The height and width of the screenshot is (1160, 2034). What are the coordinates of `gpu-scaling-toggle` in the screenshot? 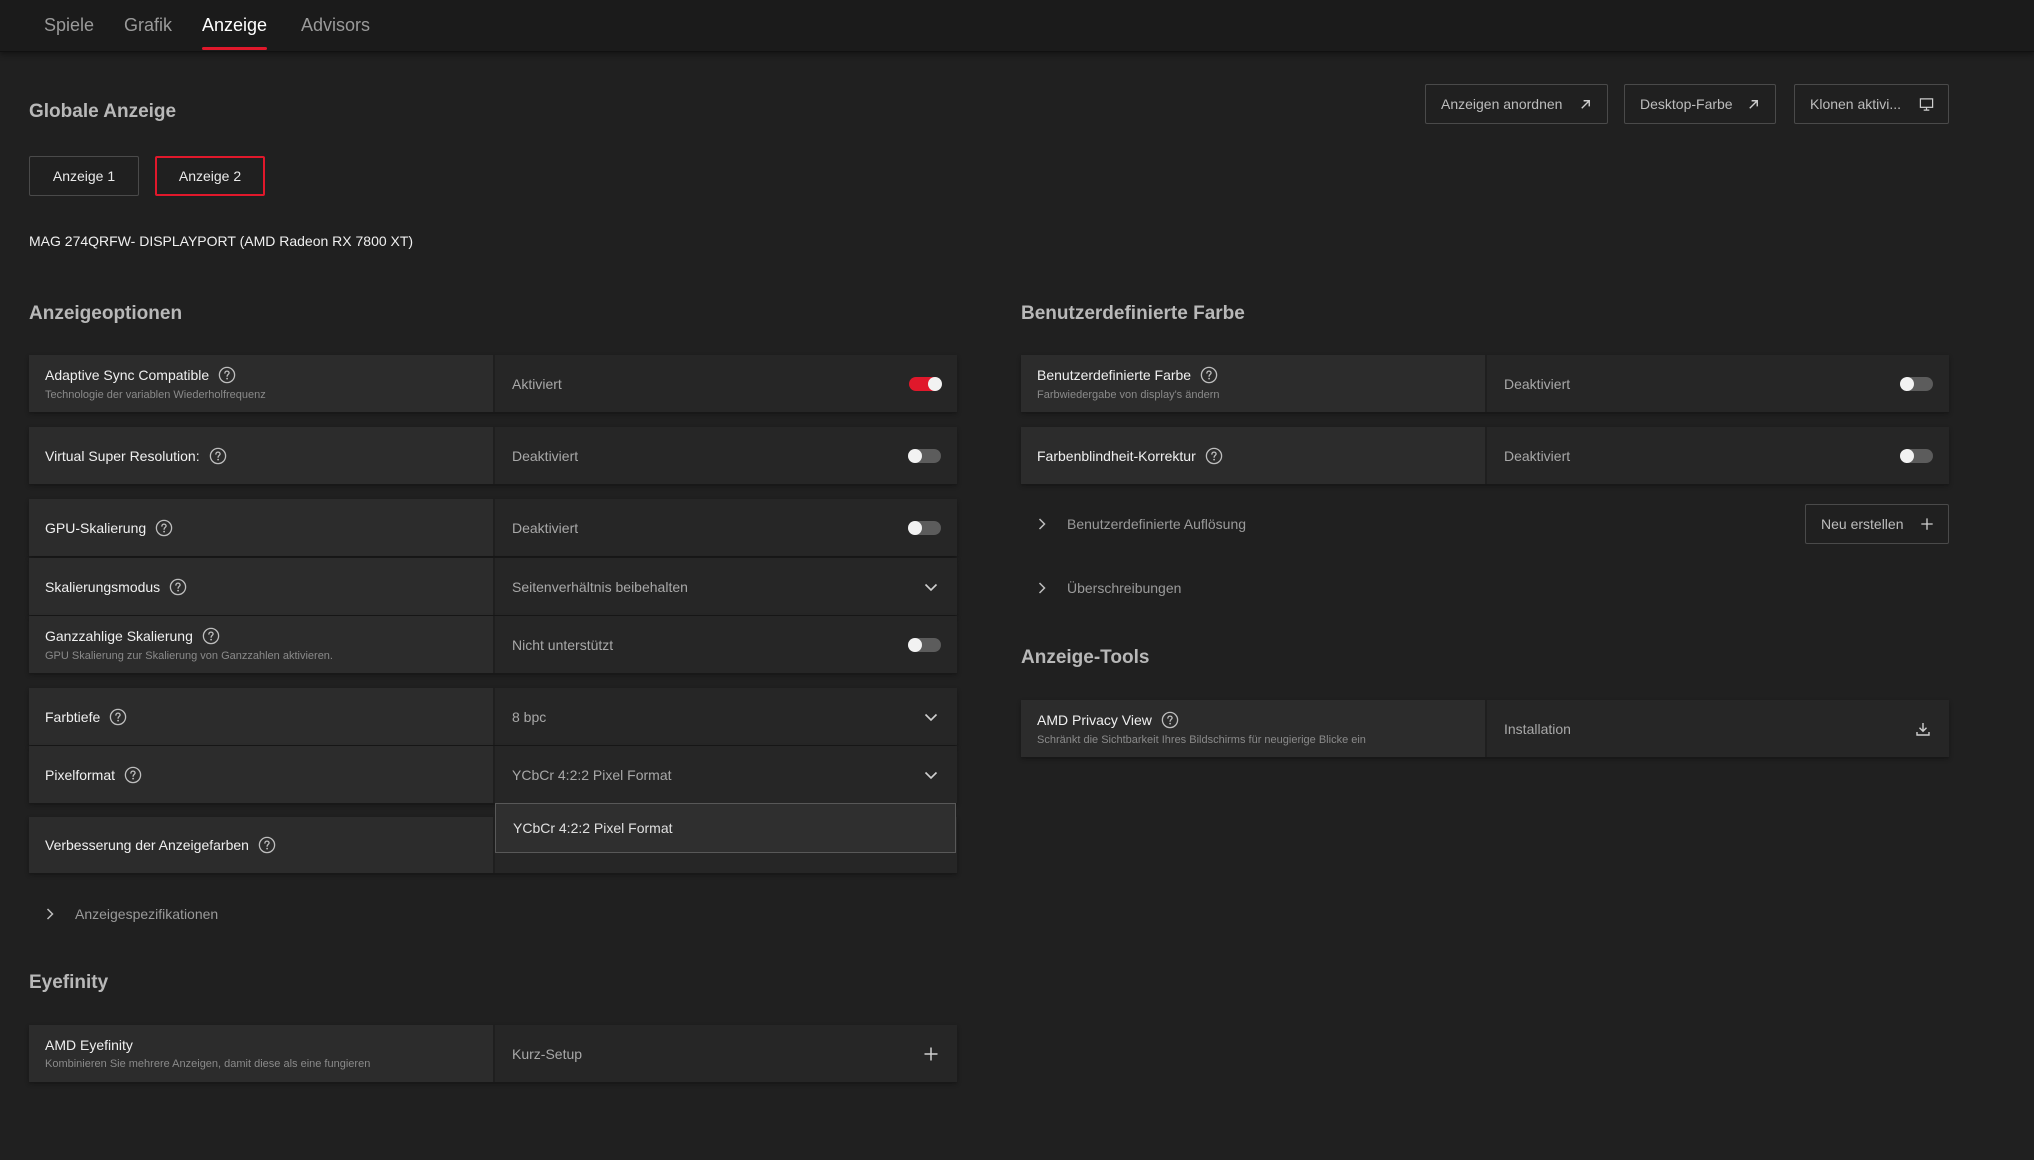 It's located at (924, 527).